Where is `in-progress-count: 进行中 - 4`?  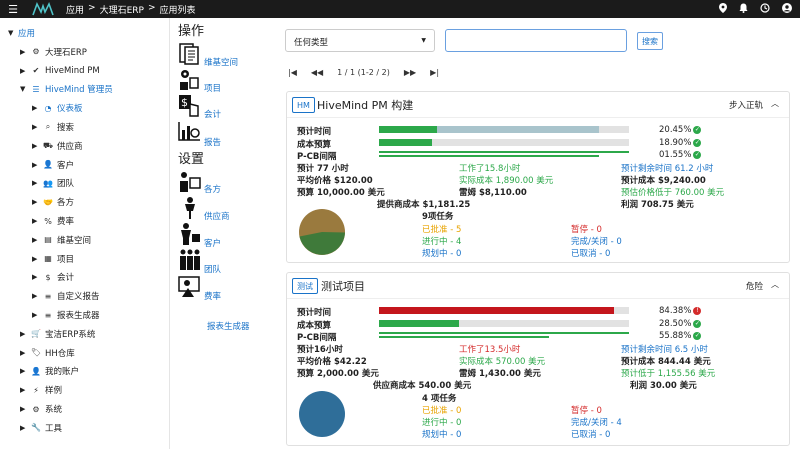
in-progress-count: 进行中 - 4 is located at coordinates (441, 241).